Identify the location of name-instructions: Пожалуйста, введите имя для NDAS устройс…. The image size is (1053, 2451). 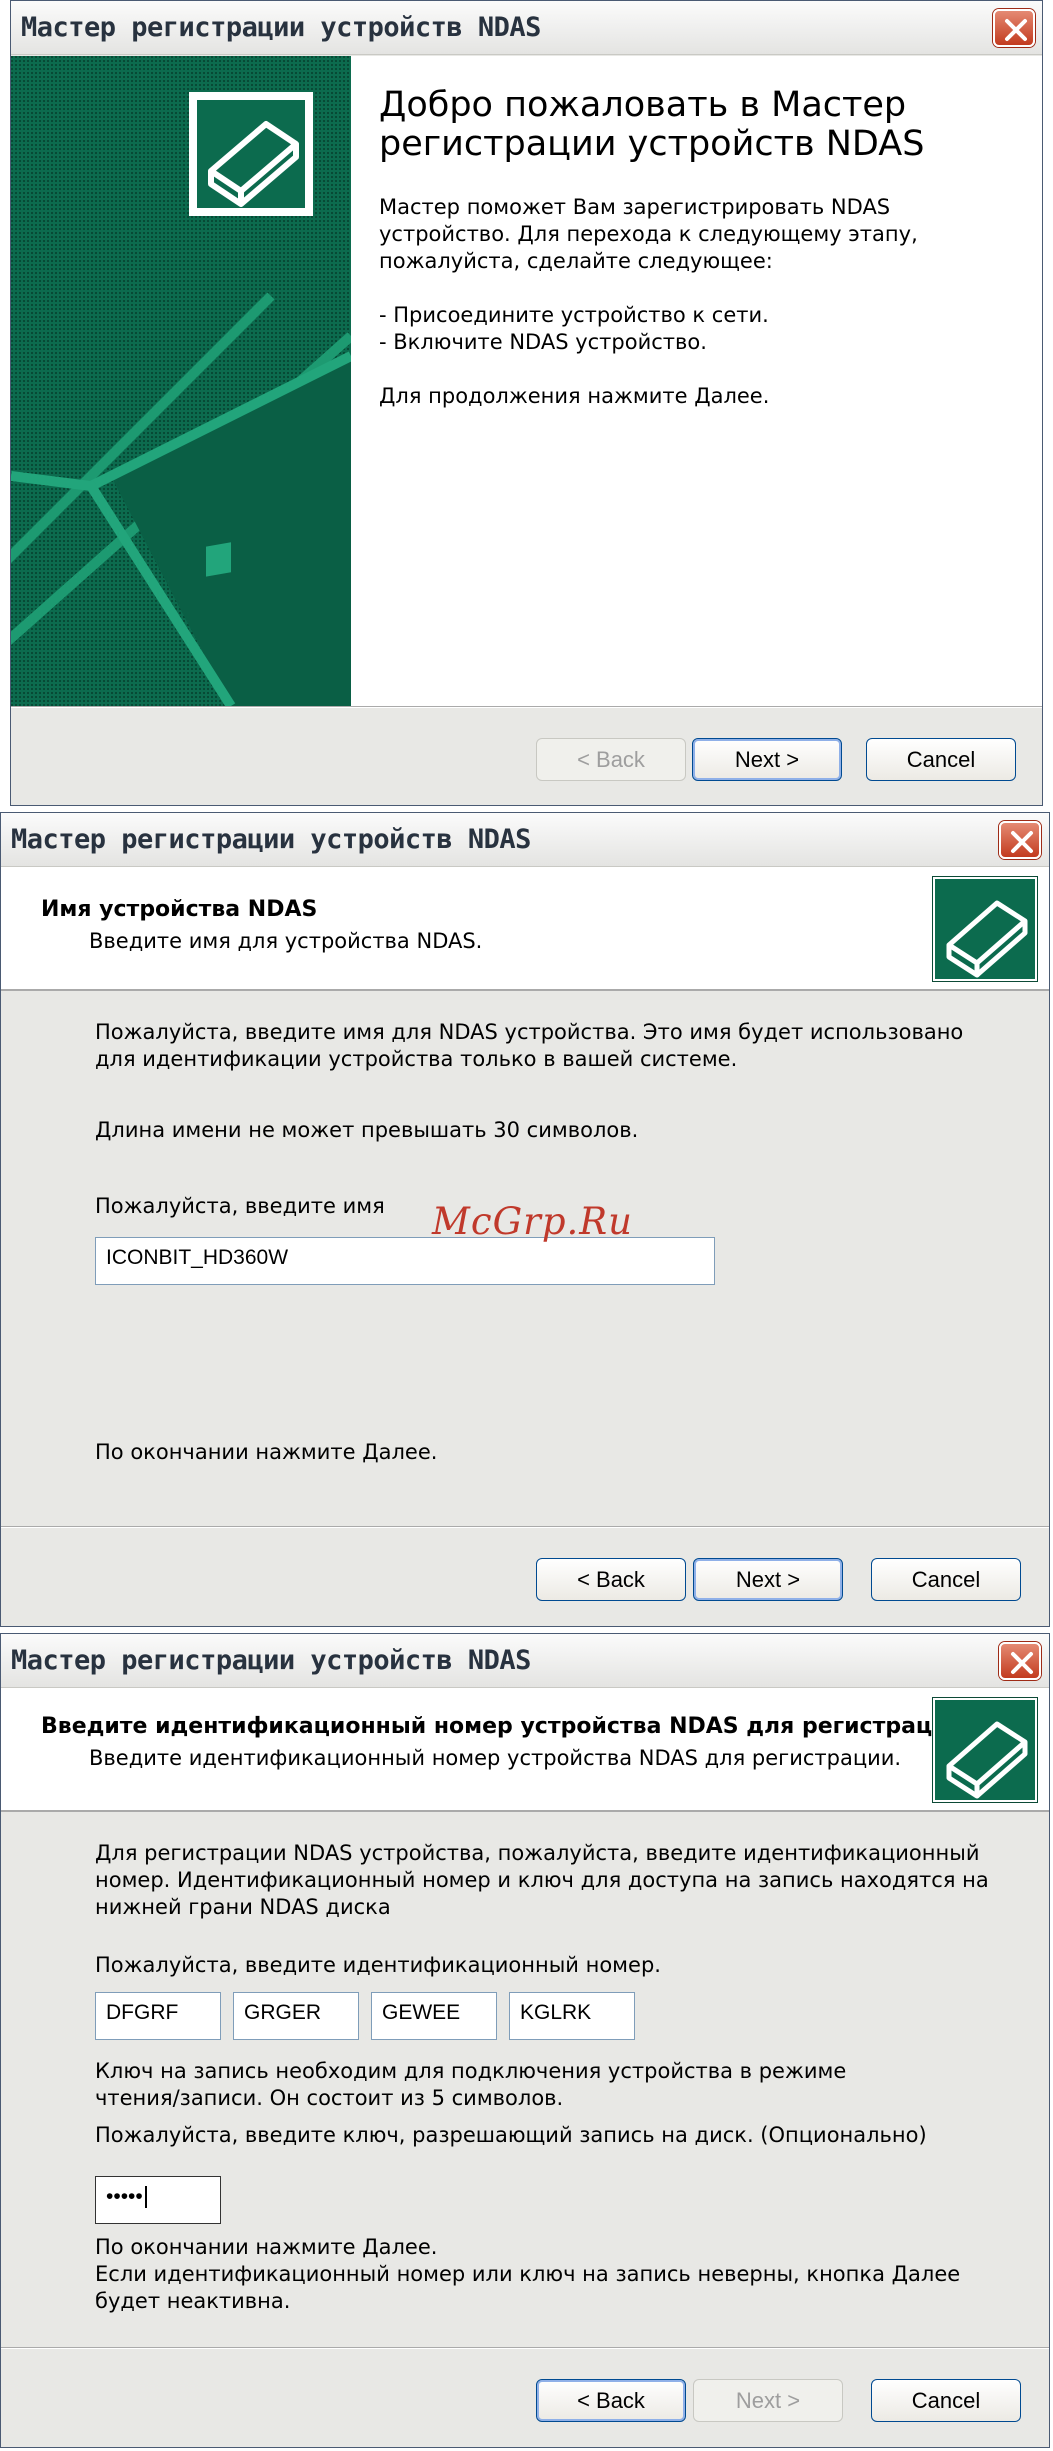
(529, 1045).